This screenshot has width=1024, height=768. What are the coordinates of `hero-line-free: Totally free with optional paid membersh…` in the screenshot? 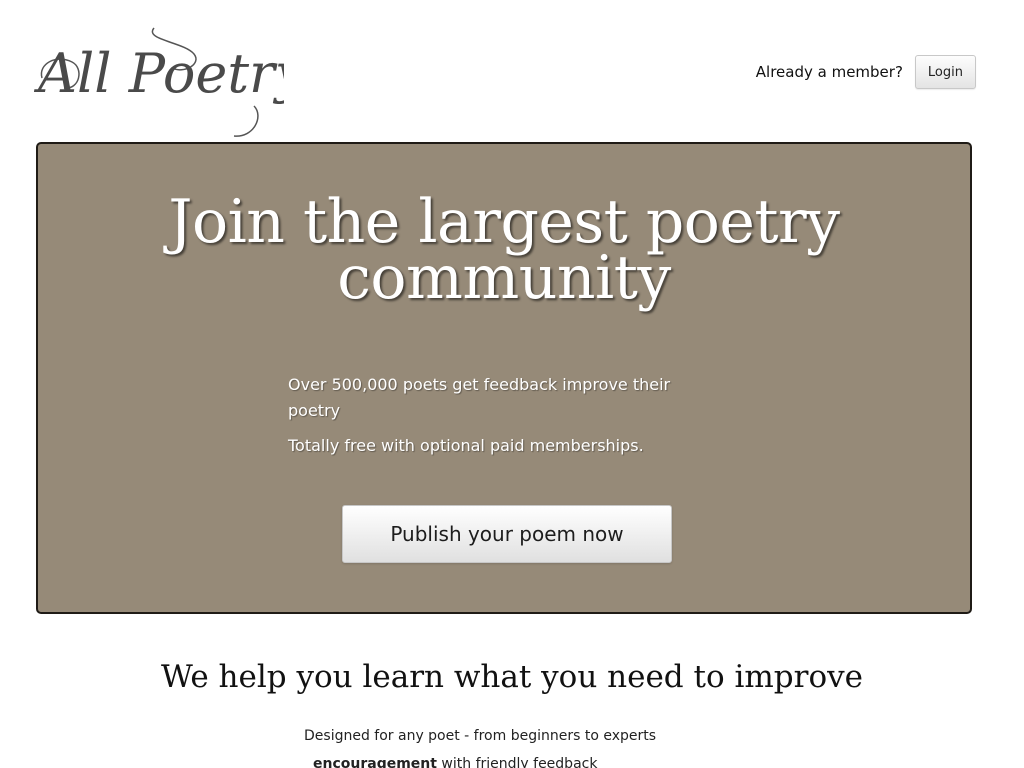 It's located at (466, 445).